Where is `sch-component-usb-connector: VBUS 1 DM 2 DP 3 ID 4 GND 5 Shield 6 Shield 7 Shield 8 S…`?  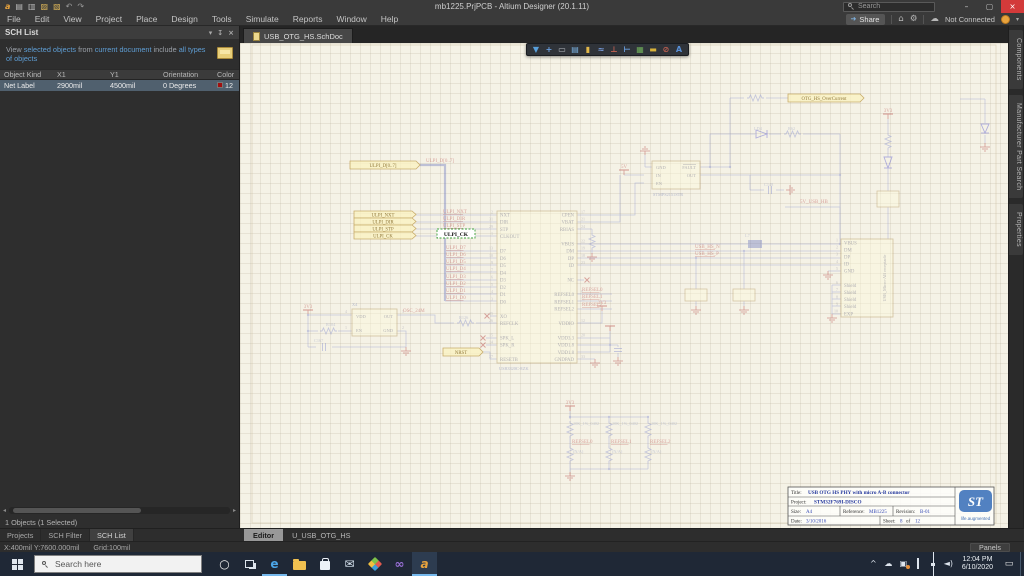
sch-component-usb-connector: VBUS 1 DM 2 DP 3 ID 4 GND 5 Shield 6 Shield 7 Shield 8 S… is located at coordinates (864, 278).